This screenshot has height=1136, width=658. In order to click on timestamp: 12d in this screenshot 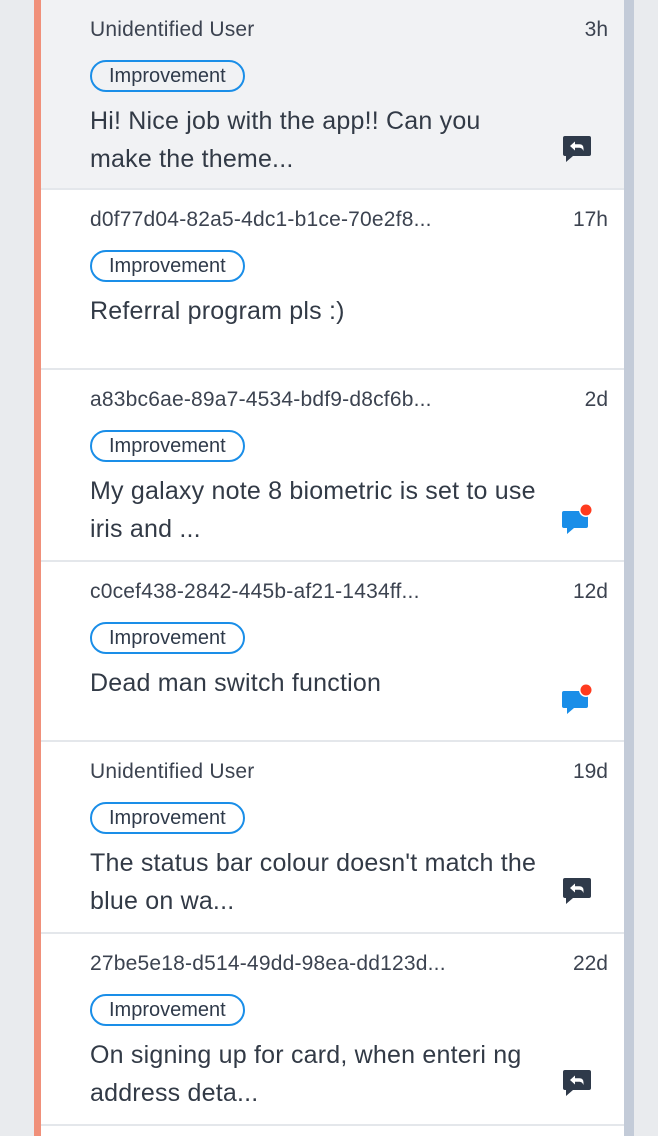, I will do `click(590, 591)`.